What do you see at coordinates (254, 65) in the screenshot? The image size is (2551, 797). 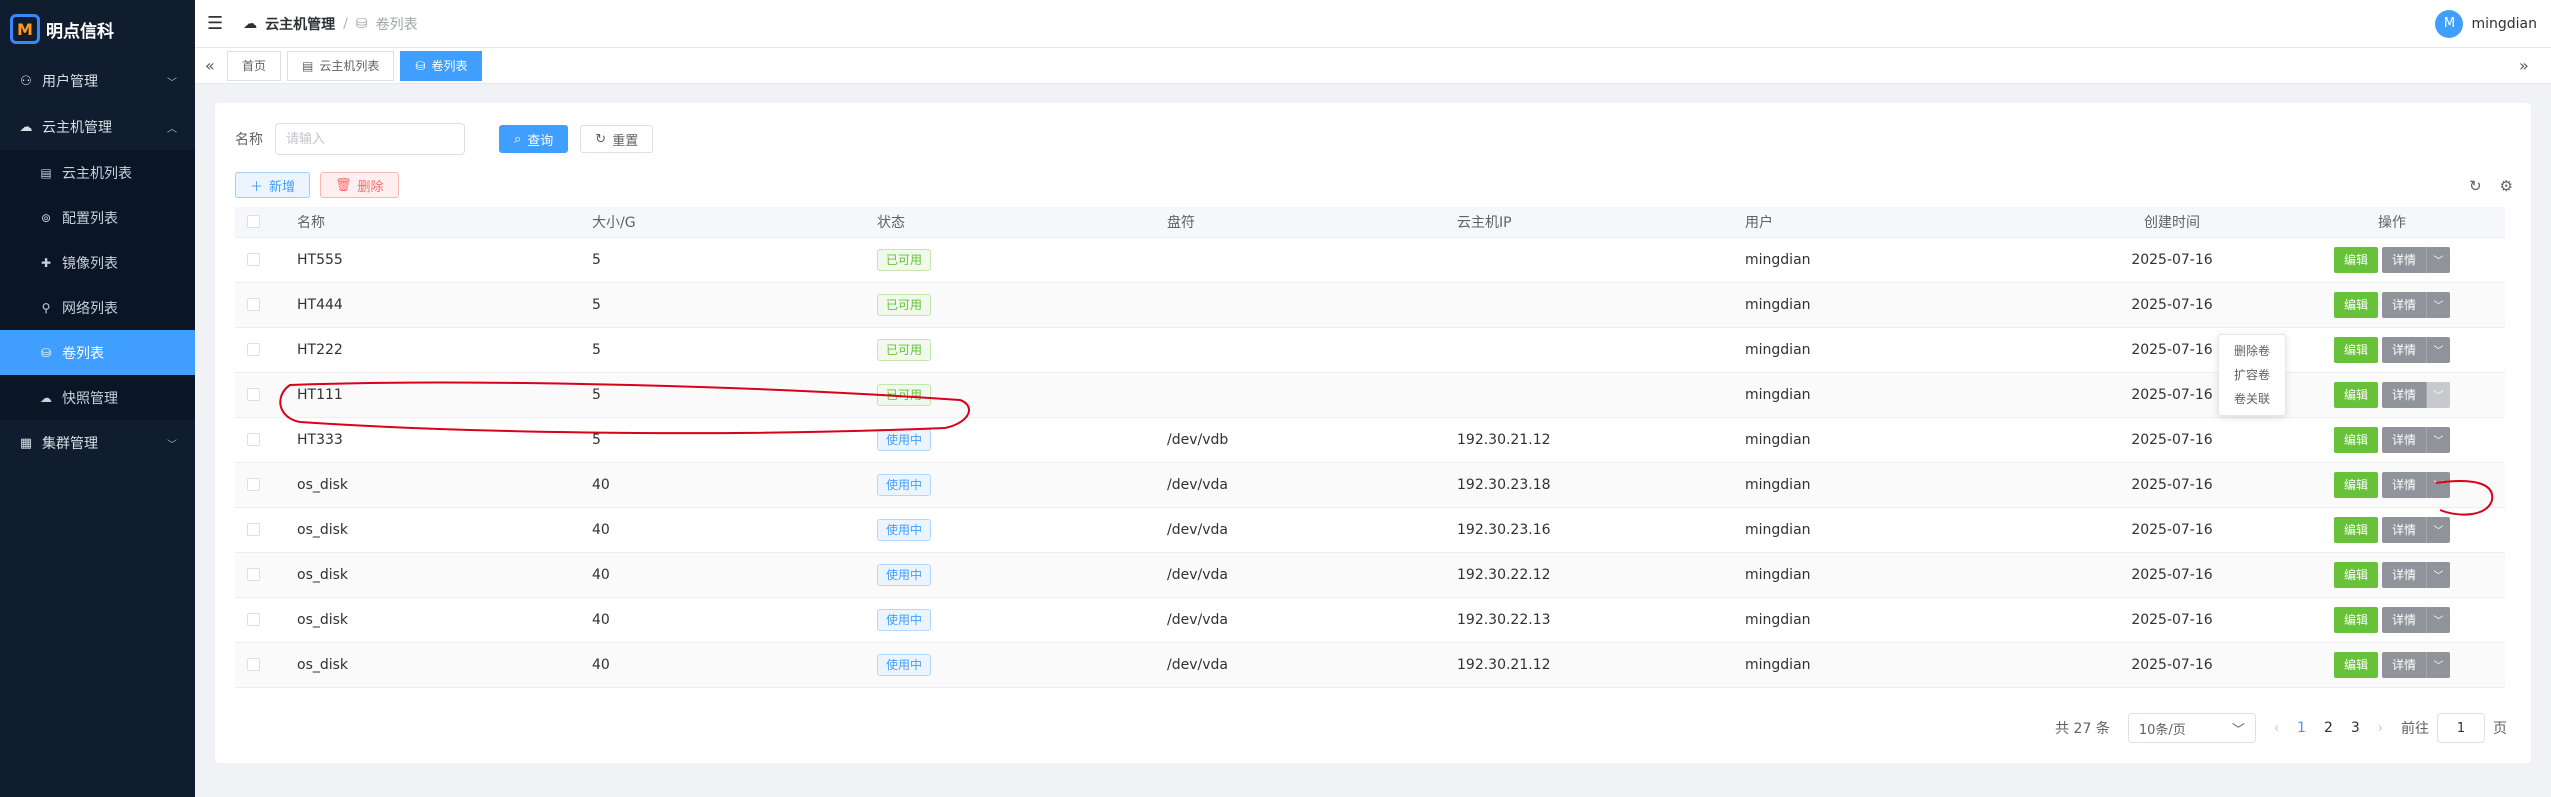 I see `tab-home: 首页` at bounding box center [254, 65].